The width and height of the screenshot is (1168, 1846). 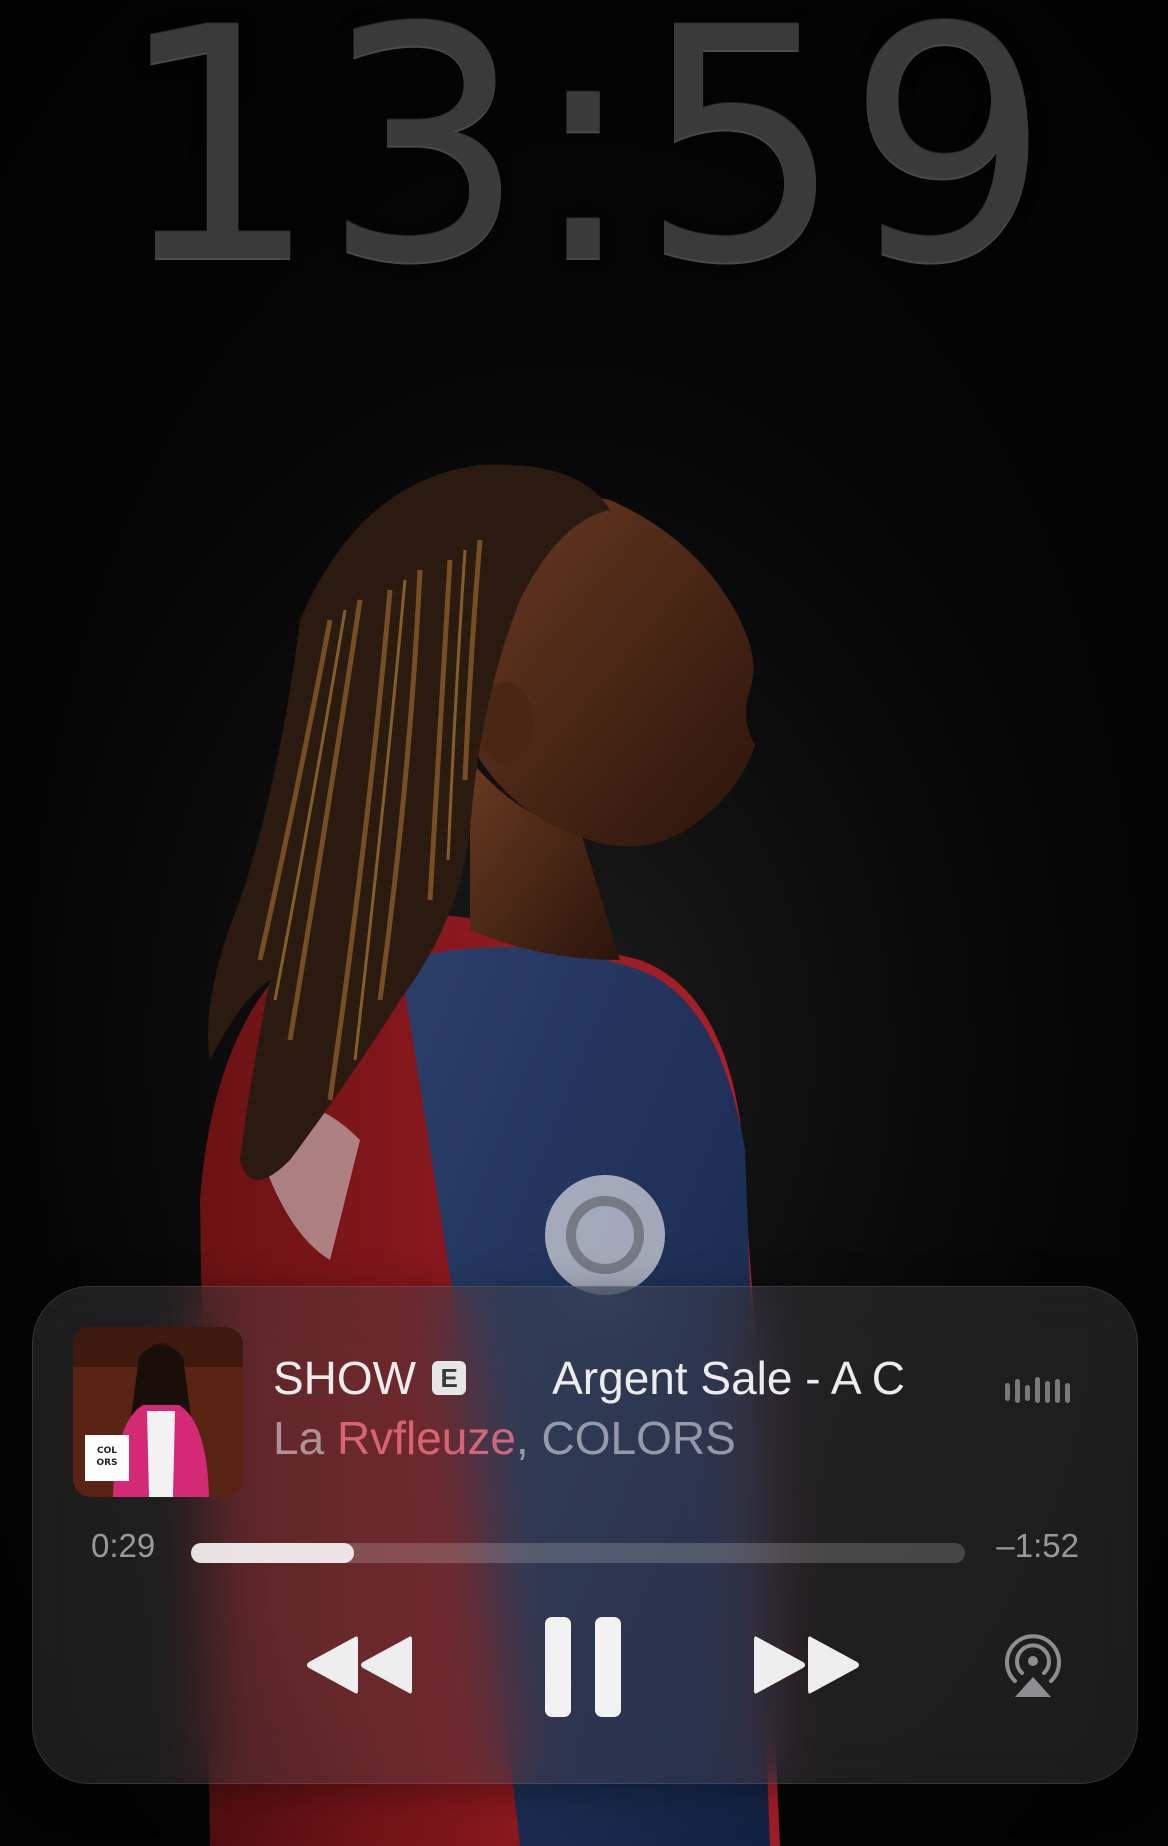 I want to click on artist-highlight: Rvfleuze, so click(x=426, y=1438).